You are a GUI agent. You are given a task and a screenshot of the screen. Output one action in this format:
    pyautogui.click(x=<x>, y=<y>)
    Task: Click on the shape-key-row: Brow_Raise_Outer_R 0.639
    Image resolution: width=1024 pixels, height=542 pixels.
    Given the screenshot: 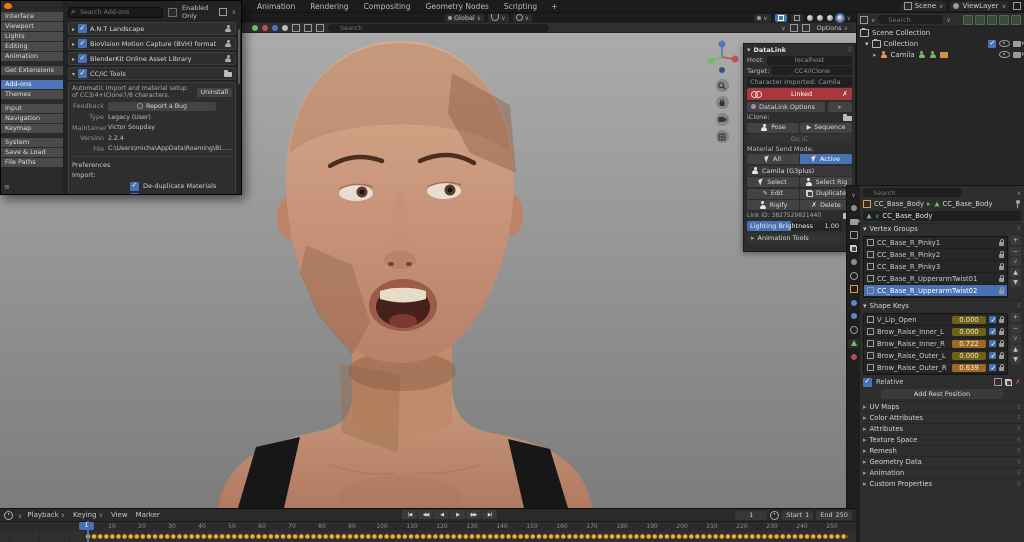 What is the action you would take?
    pyautogui.click(x=935, y=368)
    